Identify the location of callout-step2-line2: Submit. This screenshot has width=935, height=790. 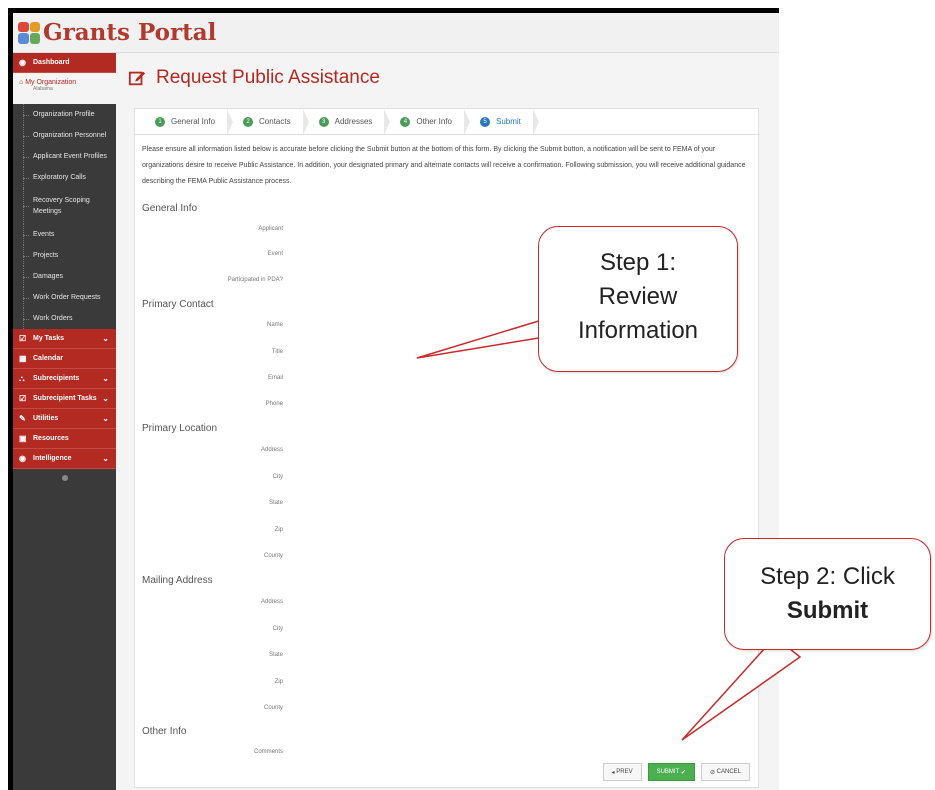
(827, 610).